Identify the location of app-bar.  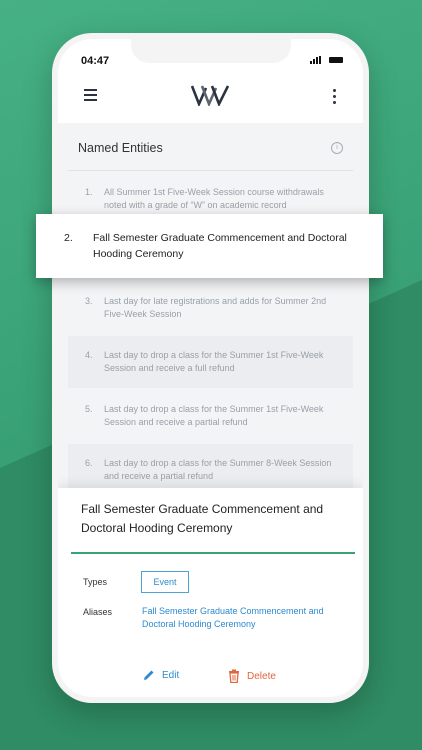
(210, 97).